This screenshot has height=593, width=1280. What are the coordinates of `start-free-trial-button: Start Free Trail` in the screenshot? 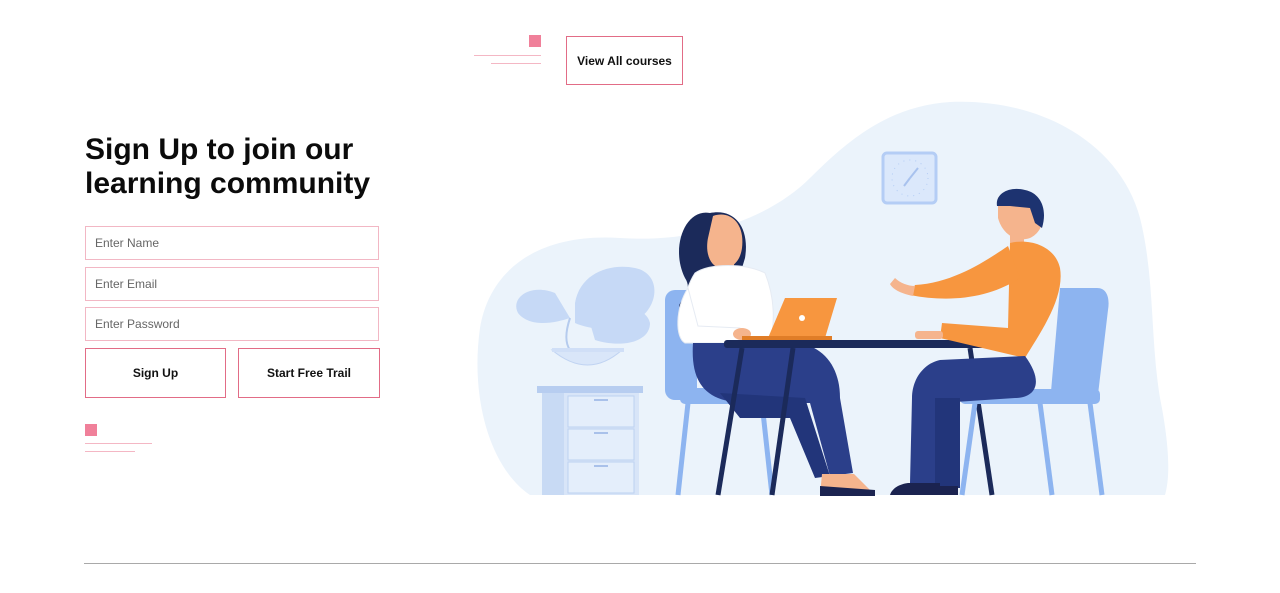 It's located at (309, 373).